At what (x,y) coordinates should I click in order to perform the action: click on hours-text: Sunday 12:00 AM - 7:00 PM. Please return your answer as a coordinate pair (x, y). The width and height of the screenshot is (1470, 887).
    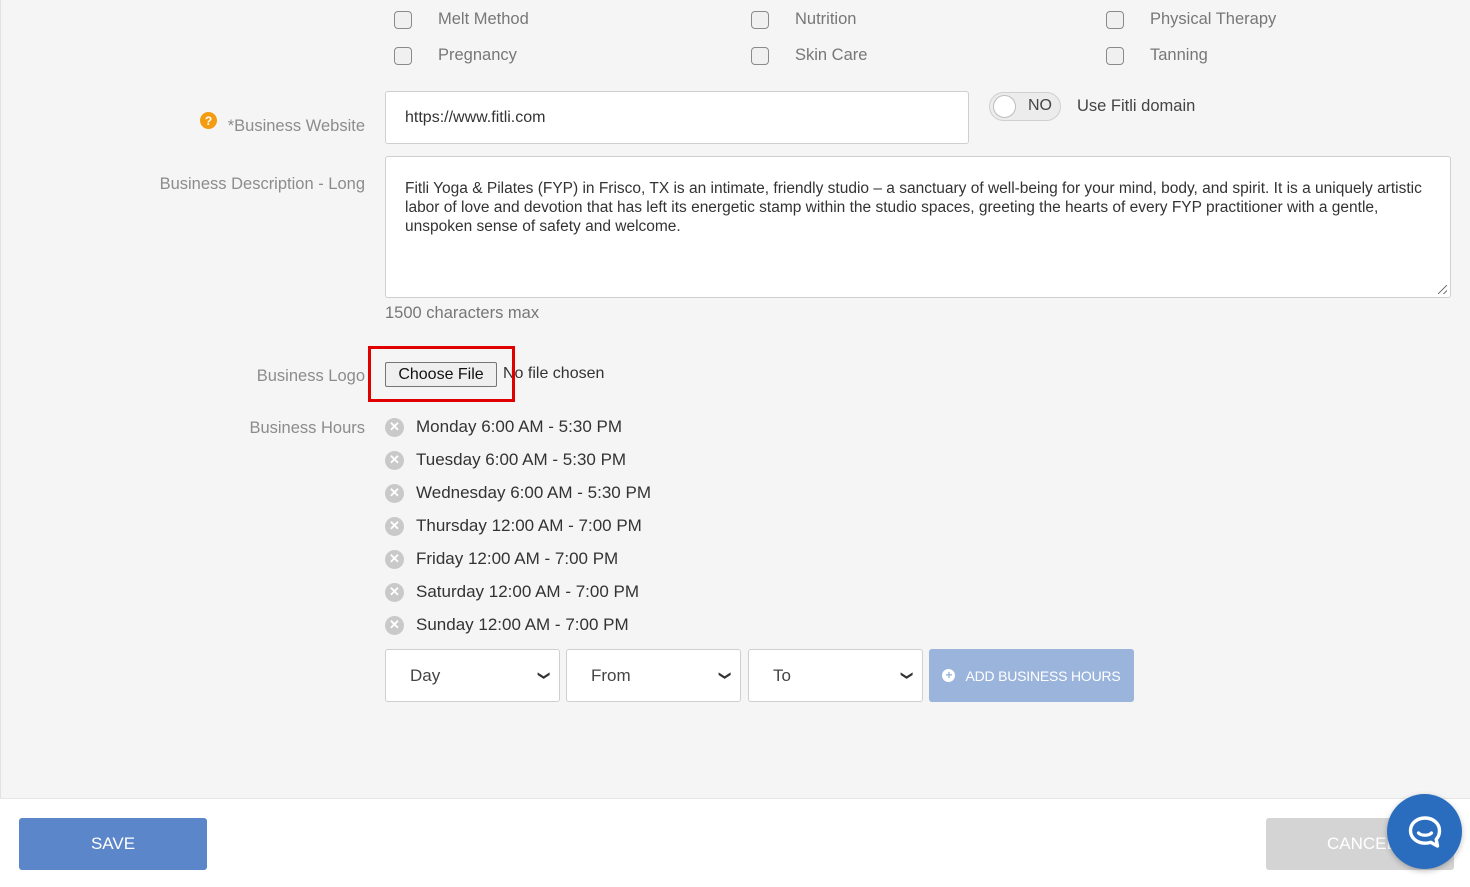
    Looking at the image, I should click on (522, 624).